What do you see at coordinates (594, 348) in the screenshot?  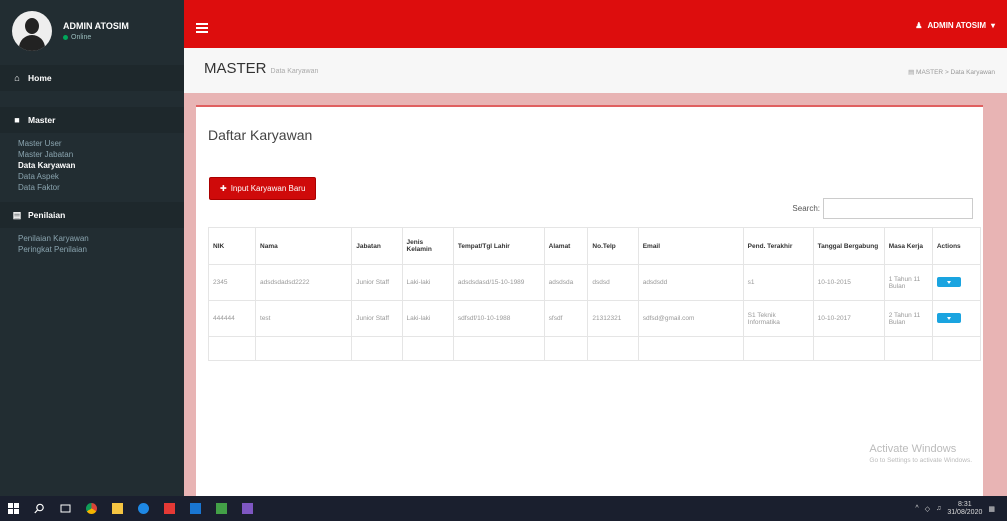 I see `table-row-empty` at bounding box center [594, 348].